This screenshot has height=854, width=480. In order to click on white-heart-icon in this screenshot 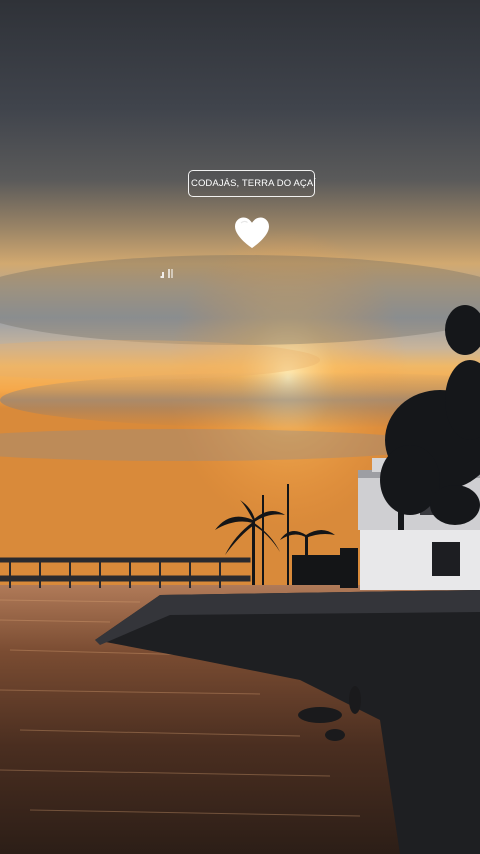, I will do `click(252, 233)`.